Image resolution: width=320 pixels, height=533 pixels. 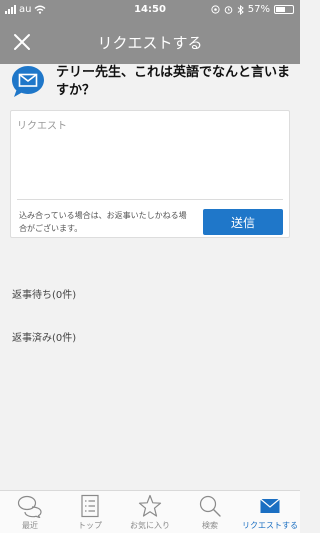 I want to click on tab-search: 検索, so click(x=210, y=512).